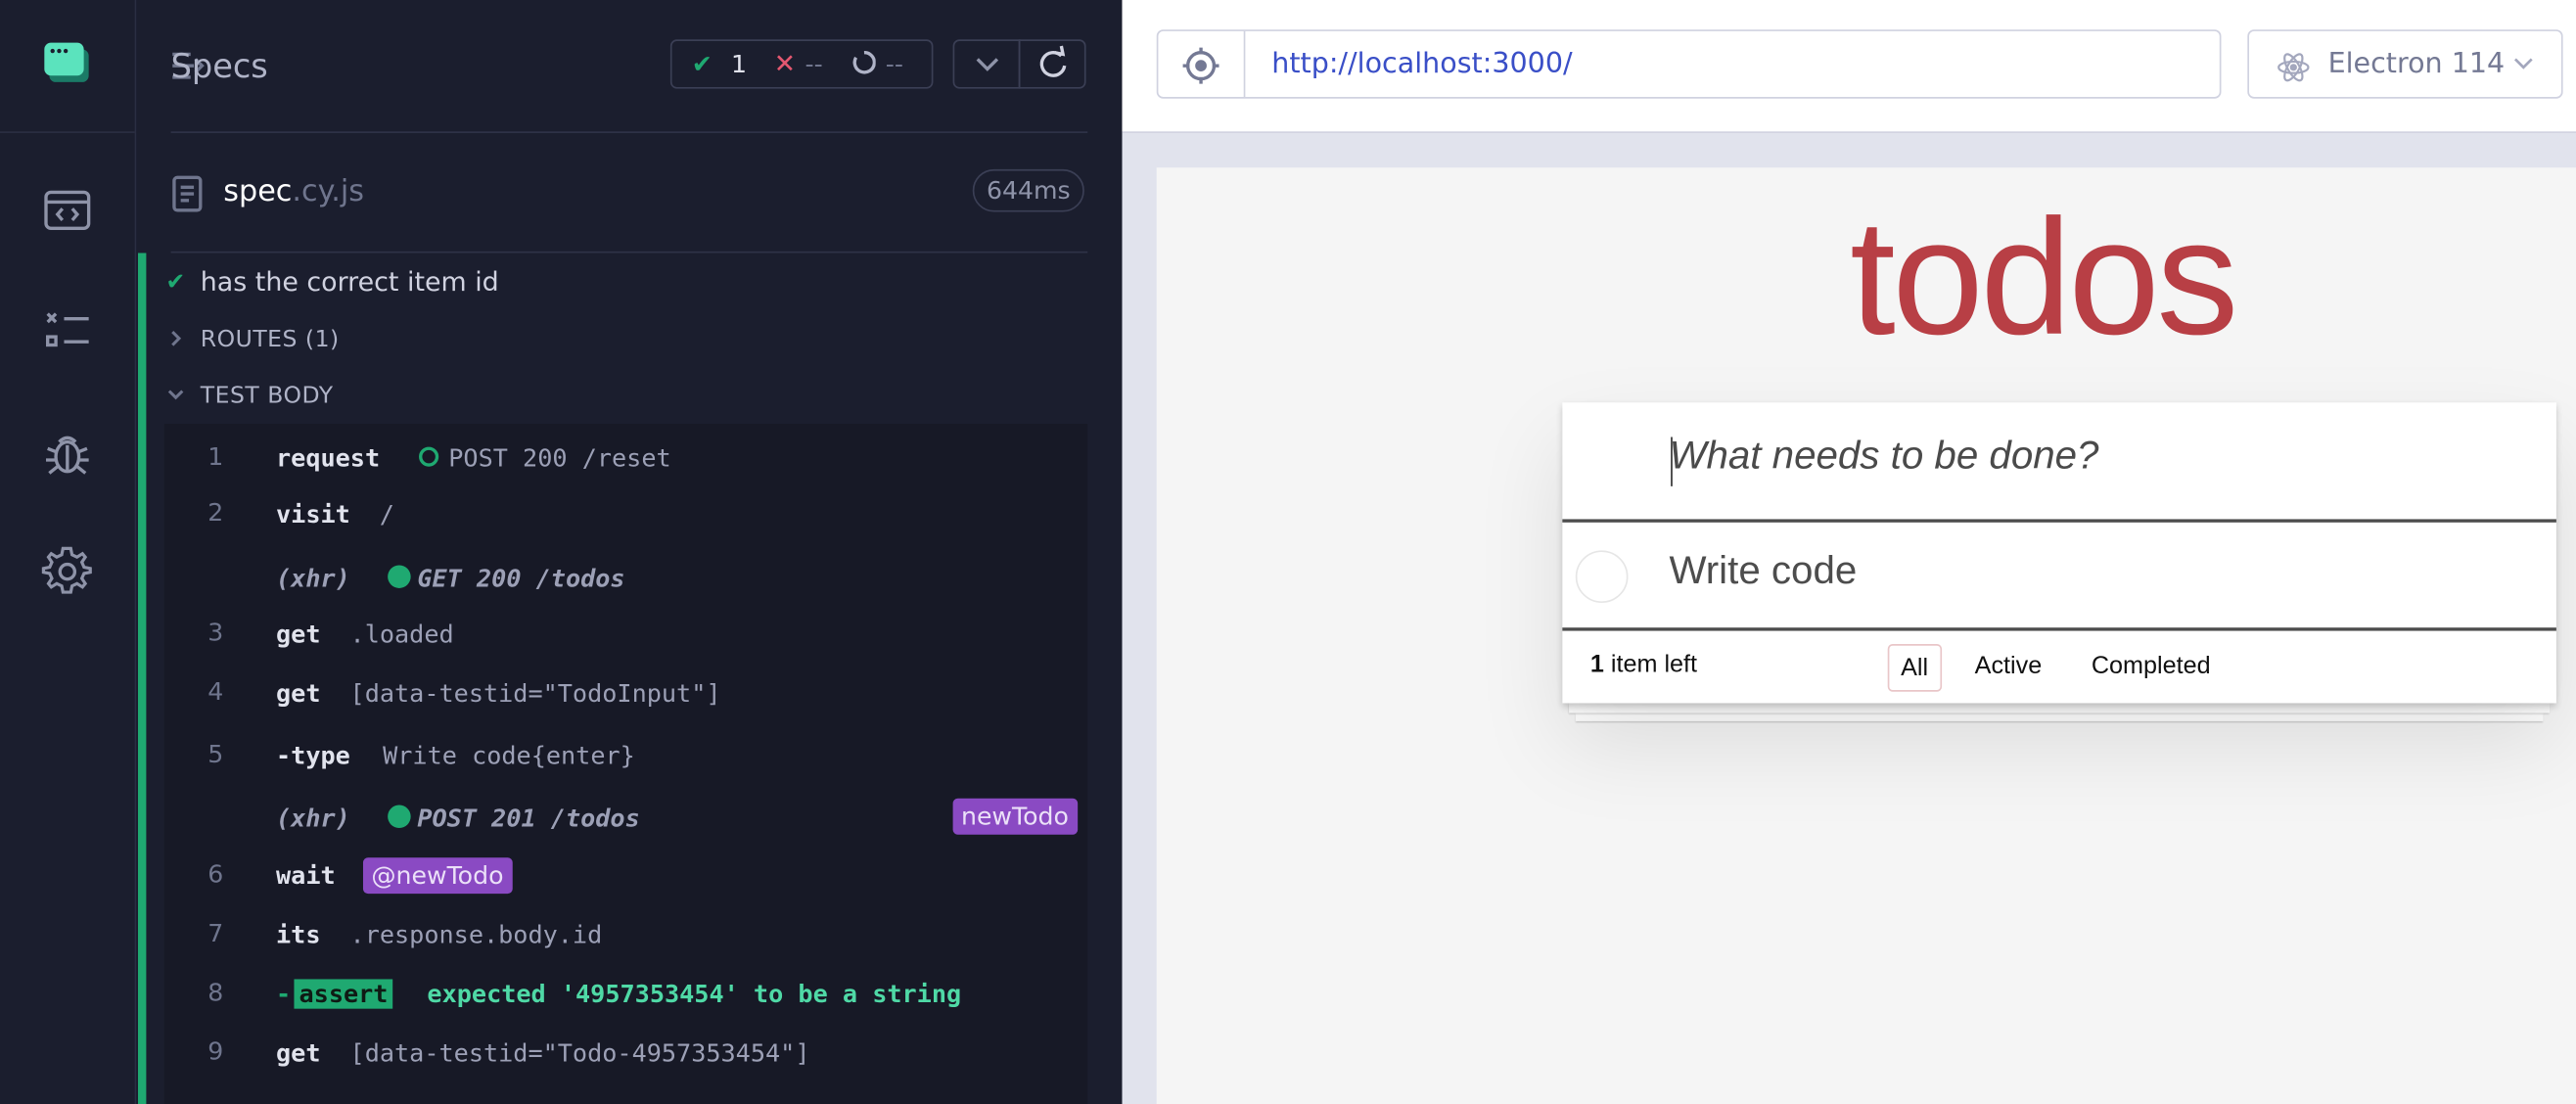 The image size is (2576, 1104). What do you see at coordinates (1672, 462) in the screenshot?
I see `text-cursor` at bounding box center [1672, 462].